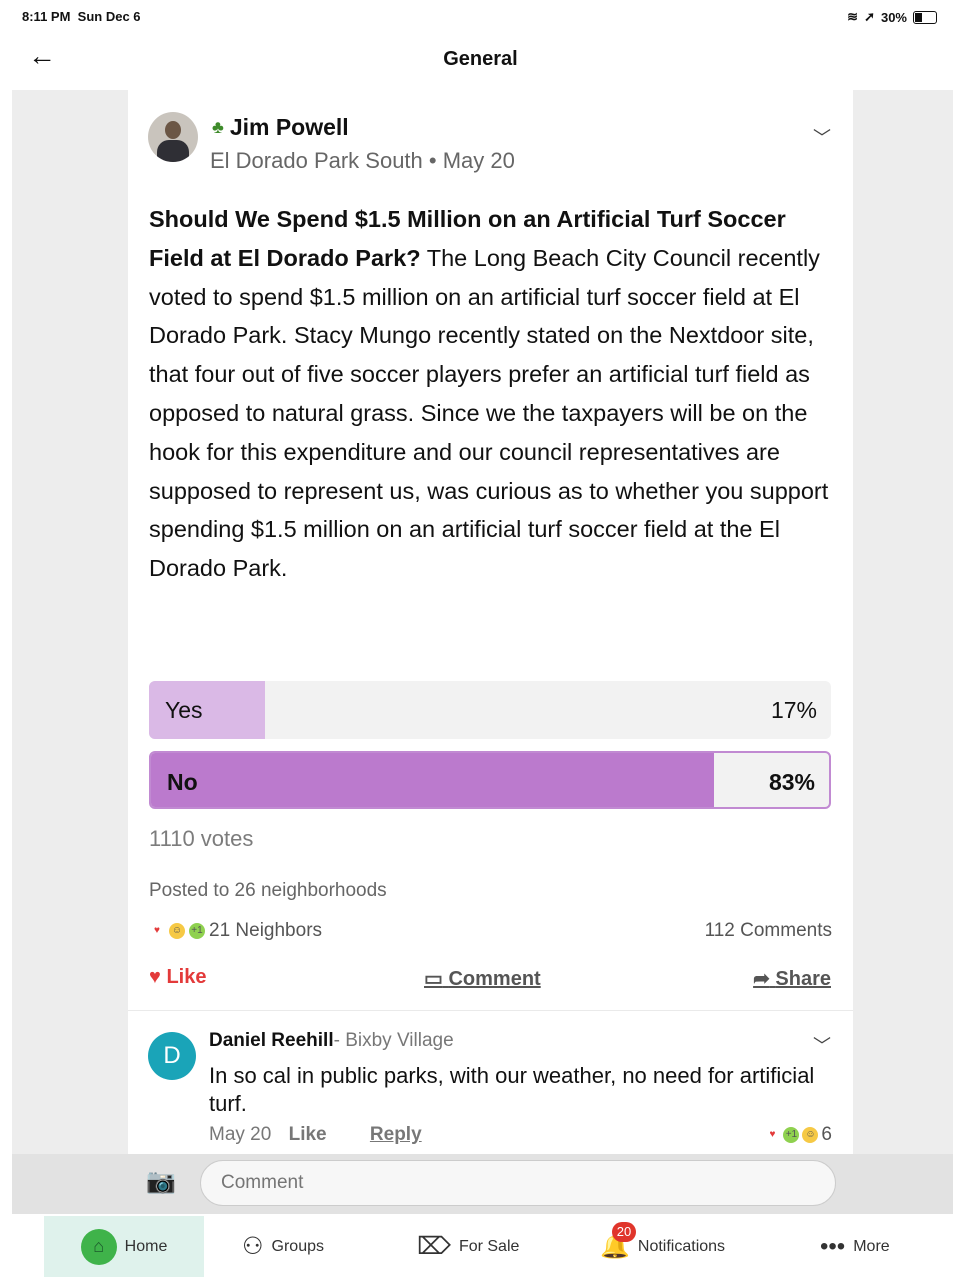 The width and height of the screenshot is (961, 1277). I want to click on poll-label-yes: Yes, so click(184, 710).